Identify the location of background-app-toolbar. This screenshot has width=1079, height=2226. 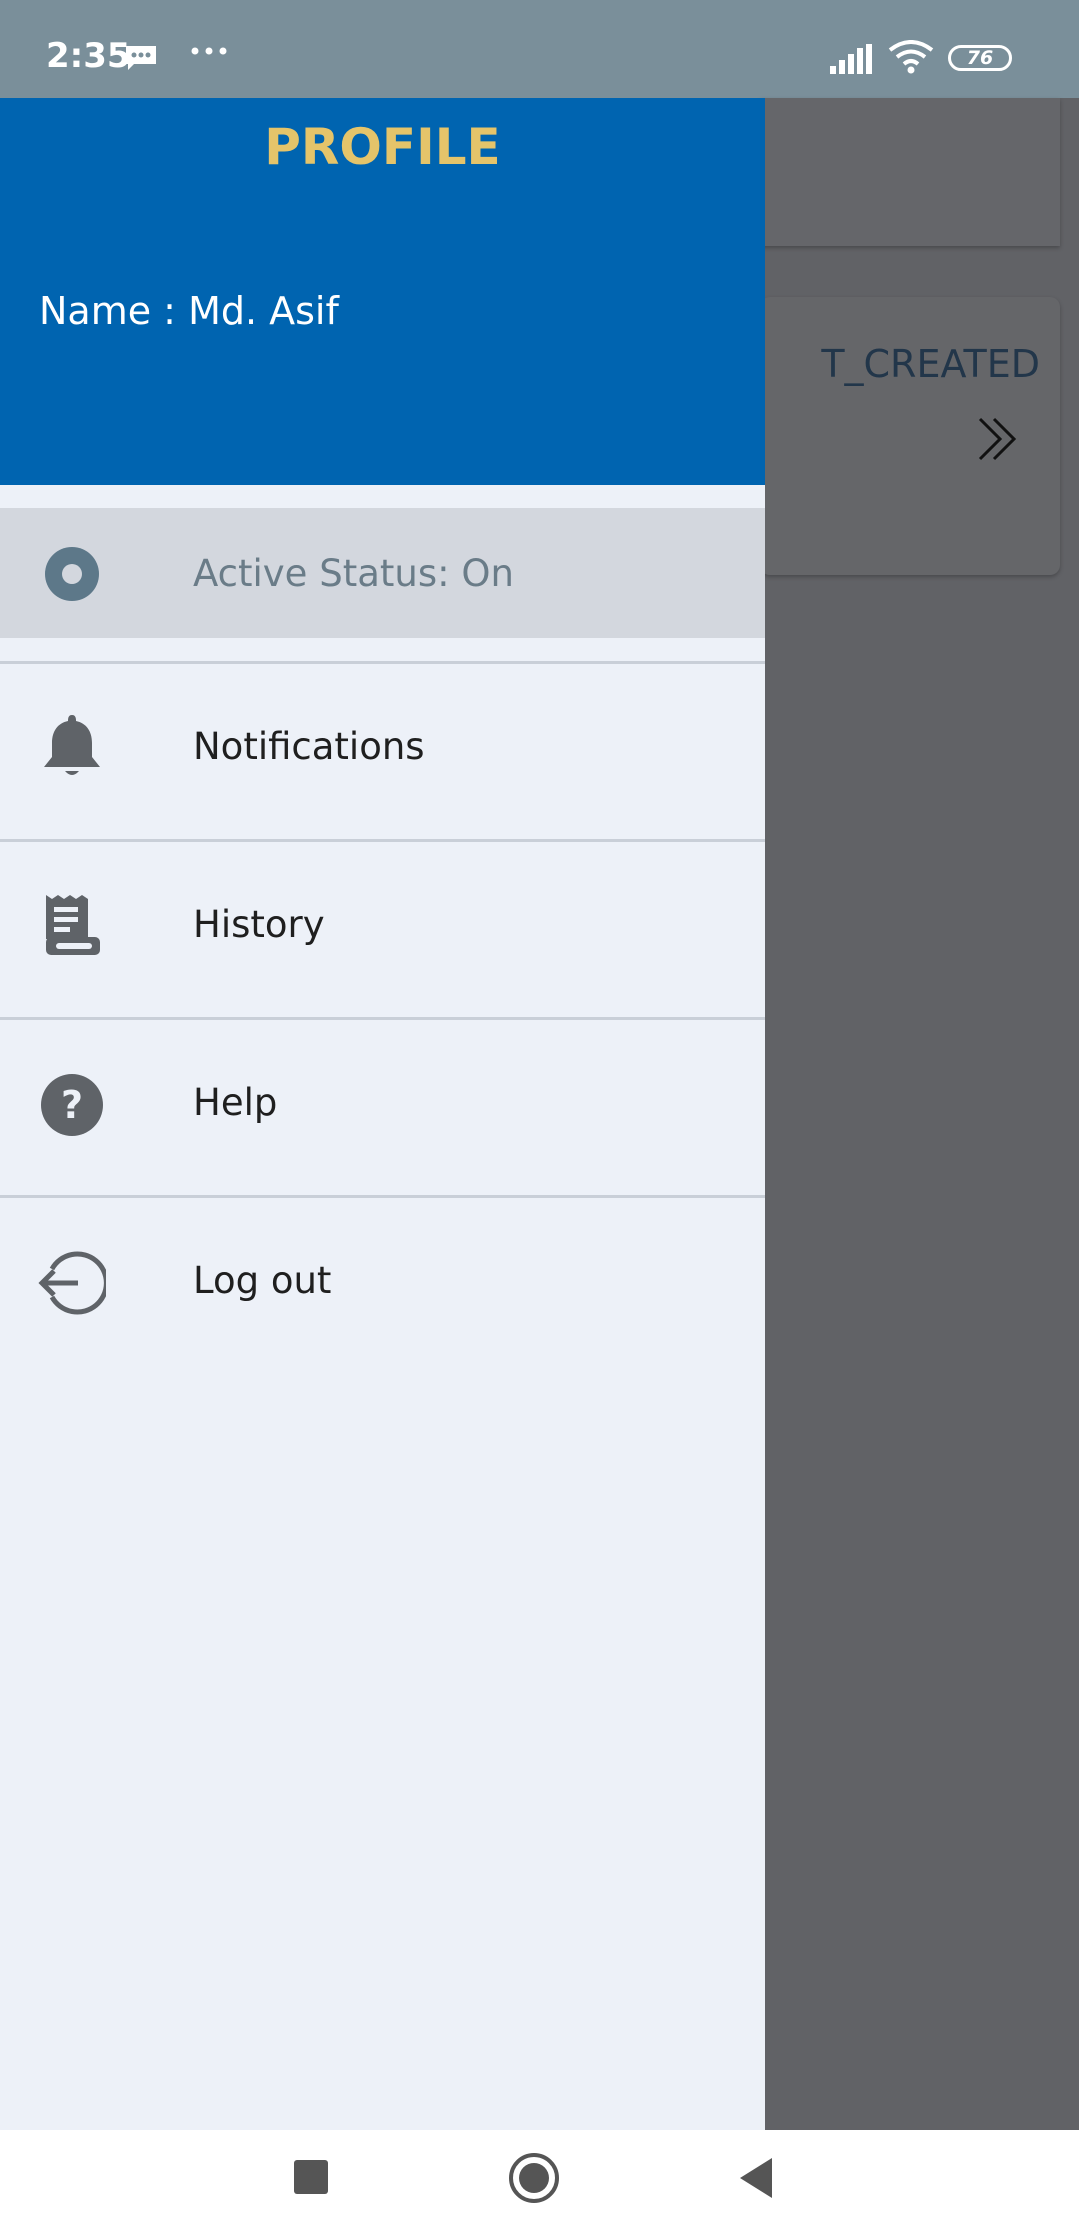
(910, 172).